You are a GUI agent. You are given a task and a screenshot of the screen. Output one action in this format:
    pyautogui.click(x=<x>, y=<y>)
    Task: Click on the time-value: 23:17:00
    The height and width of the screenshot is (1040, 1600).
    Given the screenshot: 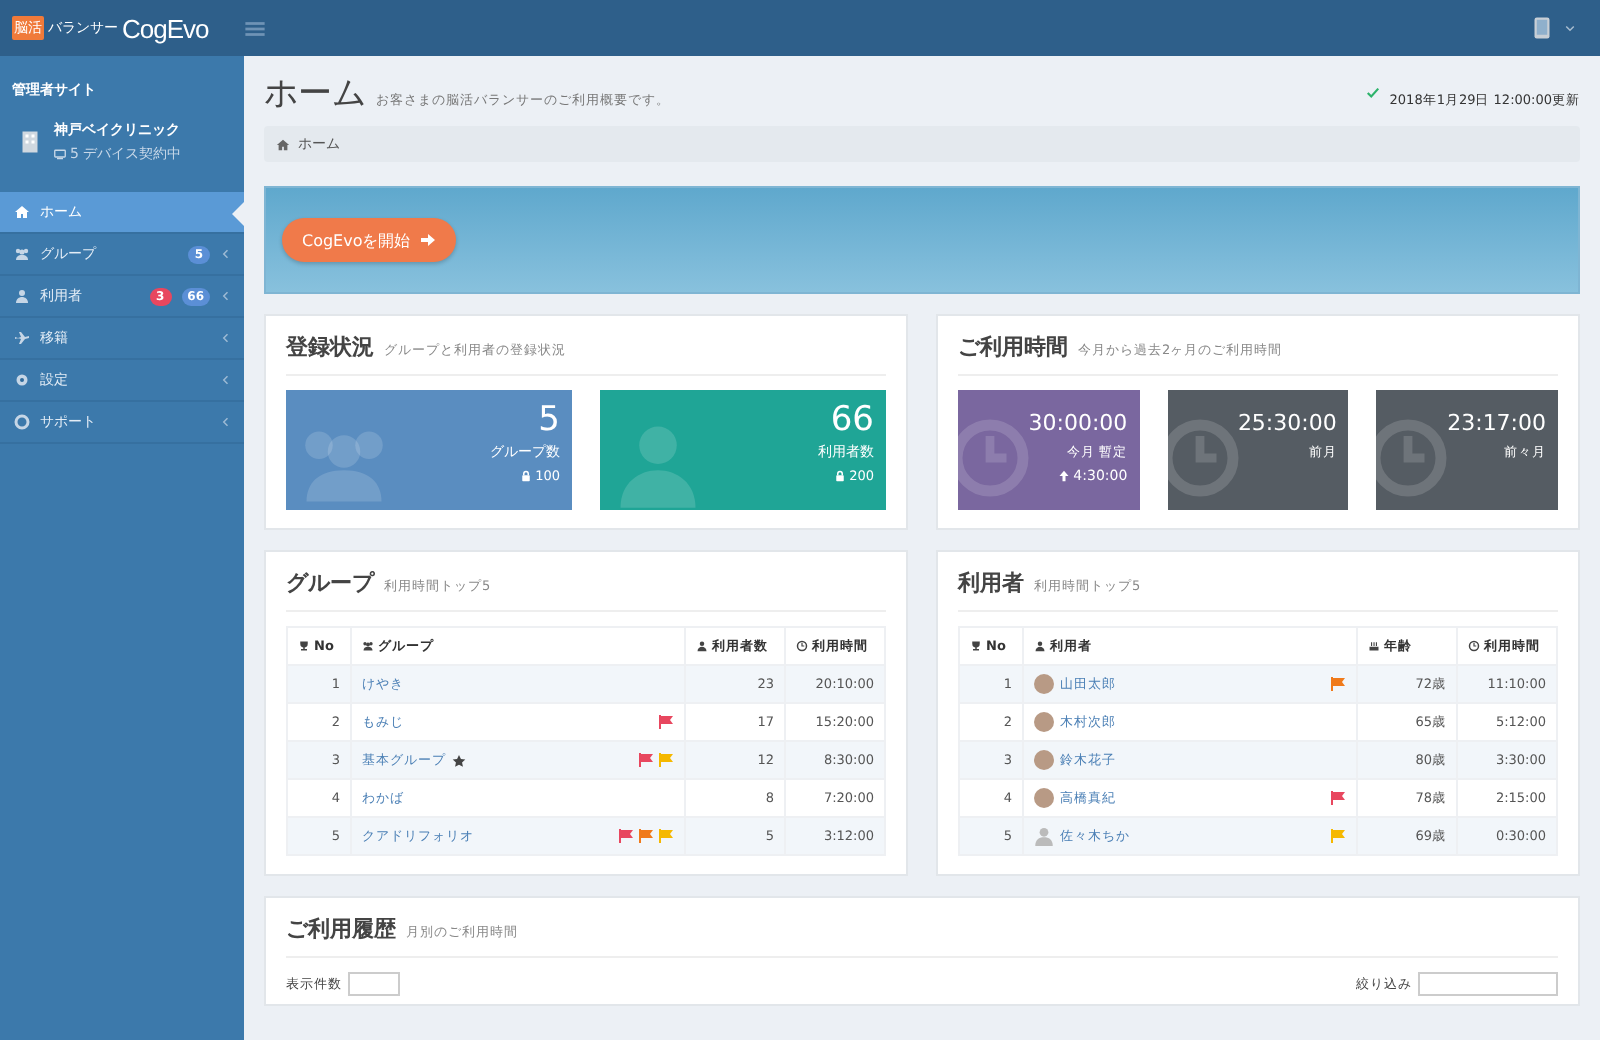 What is the action you would take?
    pyautogui.click(x=1497, y=424)
    